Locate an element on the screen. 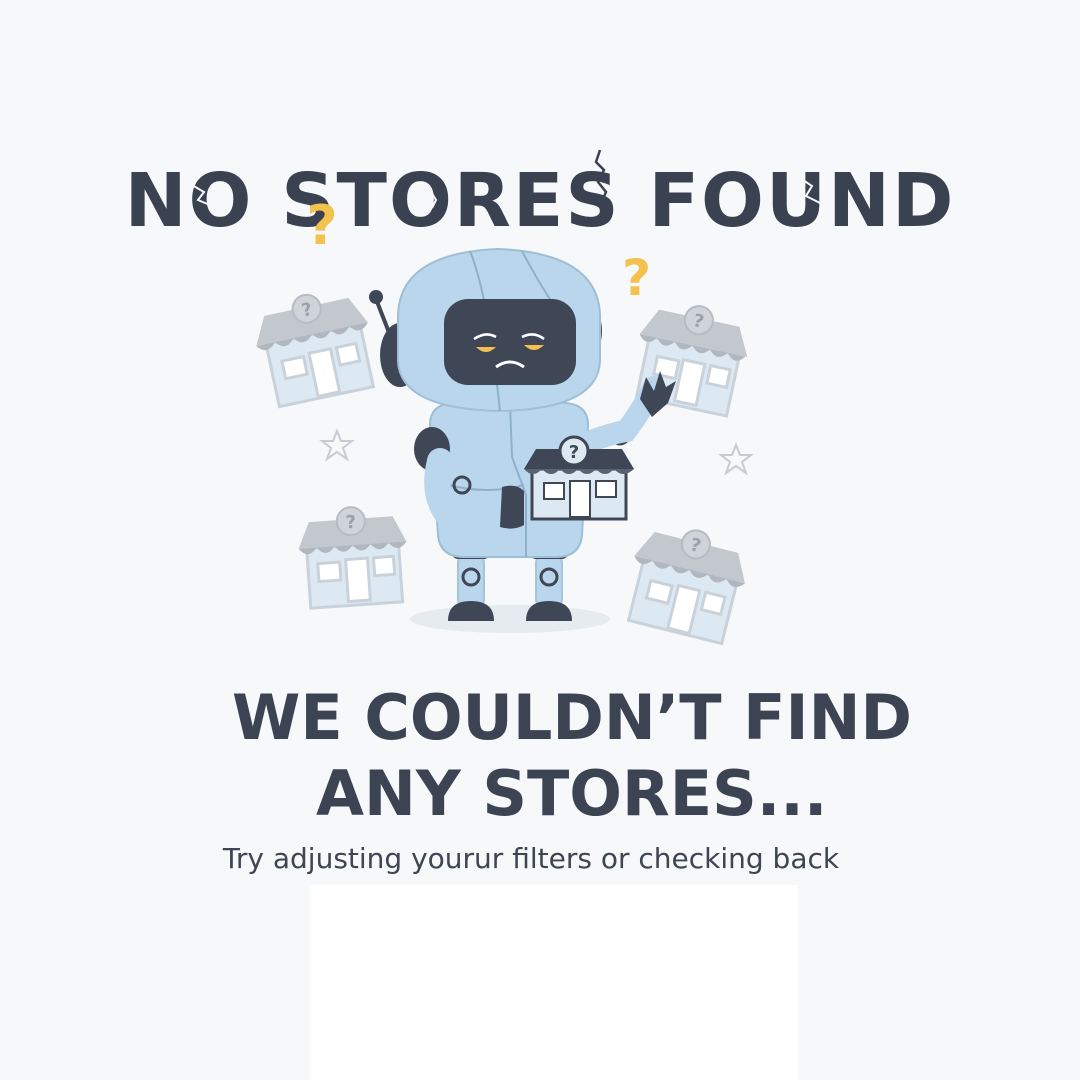  headline-line-1: WE COULDN’T FIND is located at coordinates (572, 717).